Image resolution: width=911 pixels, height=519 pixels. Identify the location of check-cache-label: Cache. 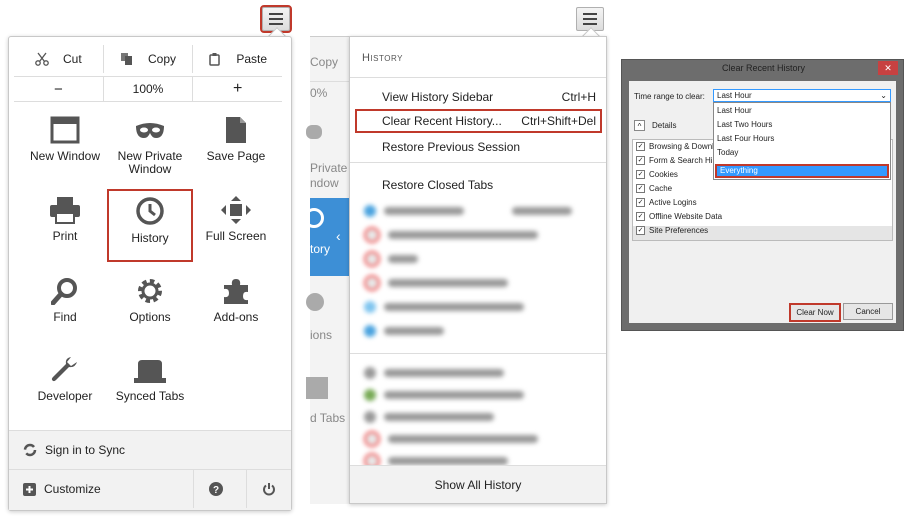
(661, 188).